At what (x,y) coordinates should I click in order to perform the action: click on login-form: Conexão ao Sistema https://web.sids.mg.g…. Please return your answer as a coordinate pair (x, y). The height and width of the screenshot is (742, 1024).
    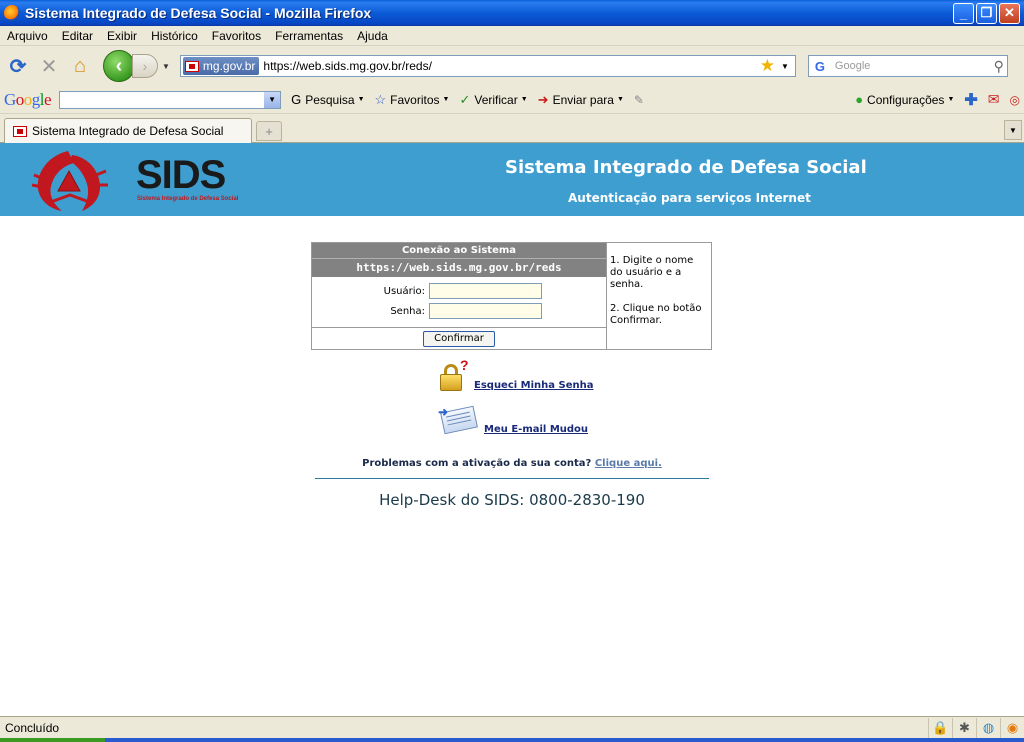
    Looking at the image, I should click on (459, 296).